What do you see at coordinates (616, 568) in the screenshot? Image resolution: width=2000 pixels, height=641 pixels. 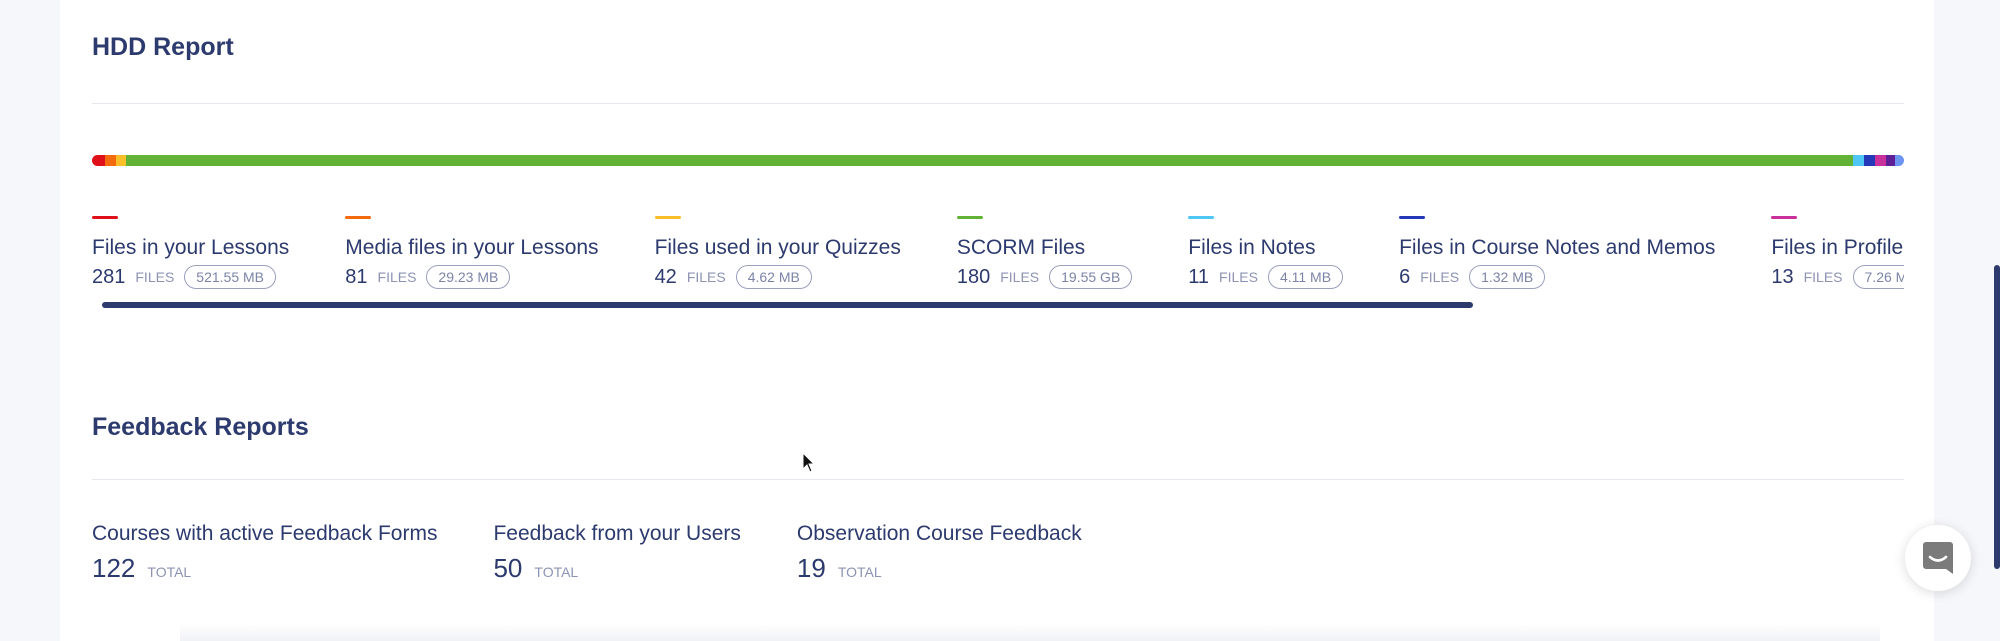 I see `feedback-stat-values: 50 TOTAL` at bounding box center [616, 568].